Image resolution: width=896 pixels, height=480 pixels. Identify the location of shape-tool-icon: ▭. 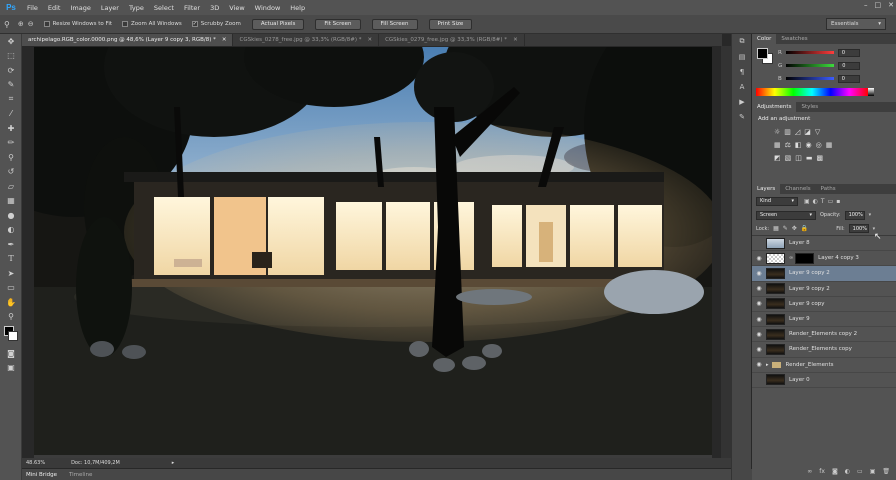
(11, 288).